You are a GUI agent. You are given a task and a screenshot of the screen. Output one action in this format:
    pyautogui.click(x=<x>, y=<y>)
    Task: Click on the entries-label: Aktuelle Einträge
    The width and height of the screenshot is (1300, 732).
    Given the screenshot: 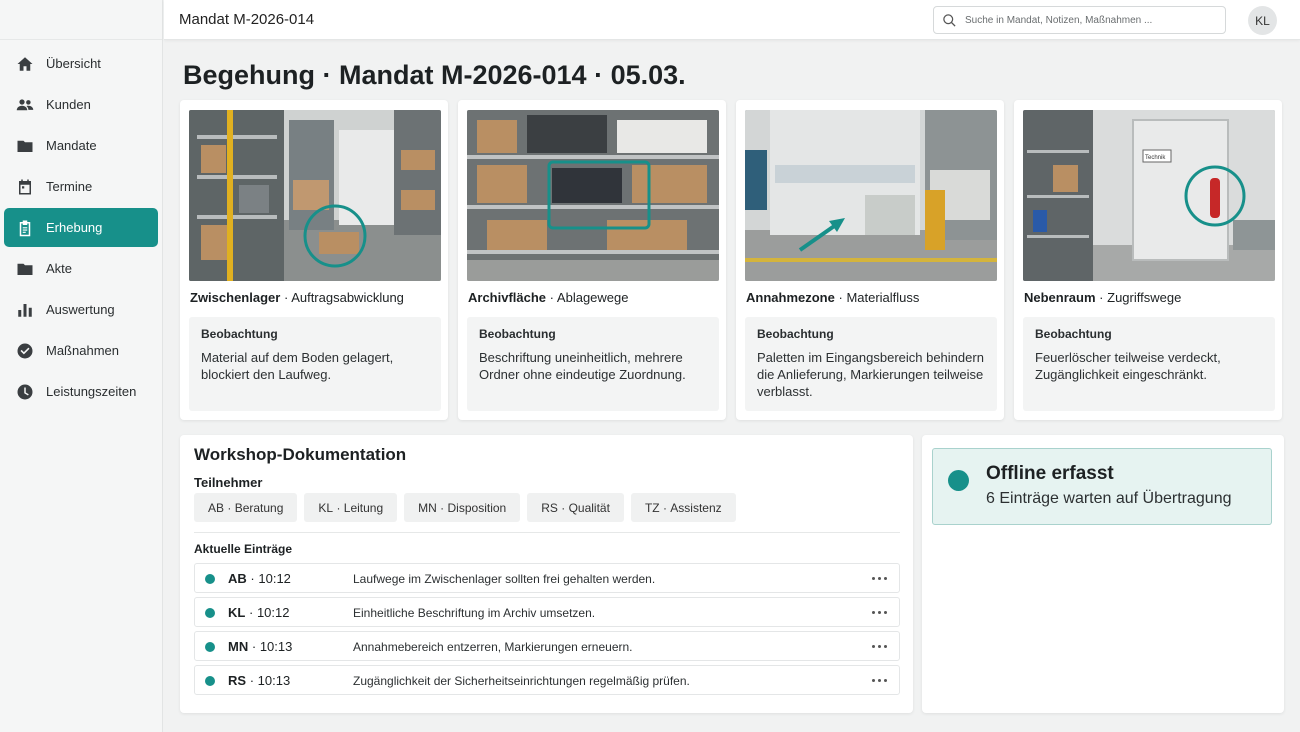 What is the action you would take?
    pyautogui.click(x=243, y=549)
    